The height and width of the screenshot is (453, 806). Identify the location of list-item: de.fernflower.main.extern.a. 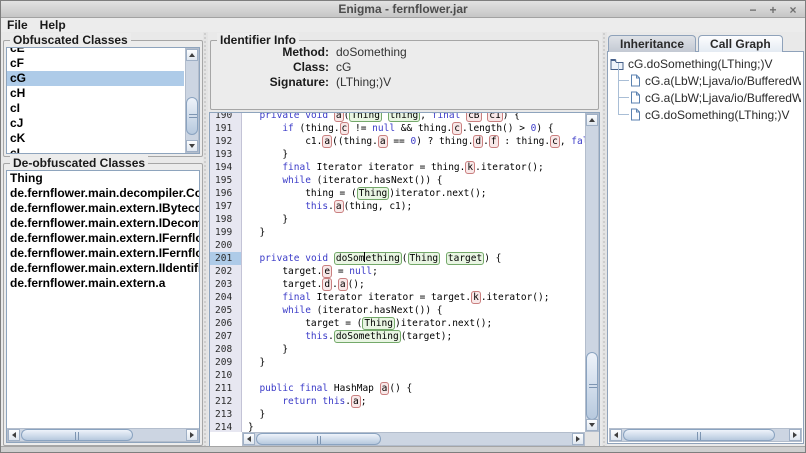
(103, 283).